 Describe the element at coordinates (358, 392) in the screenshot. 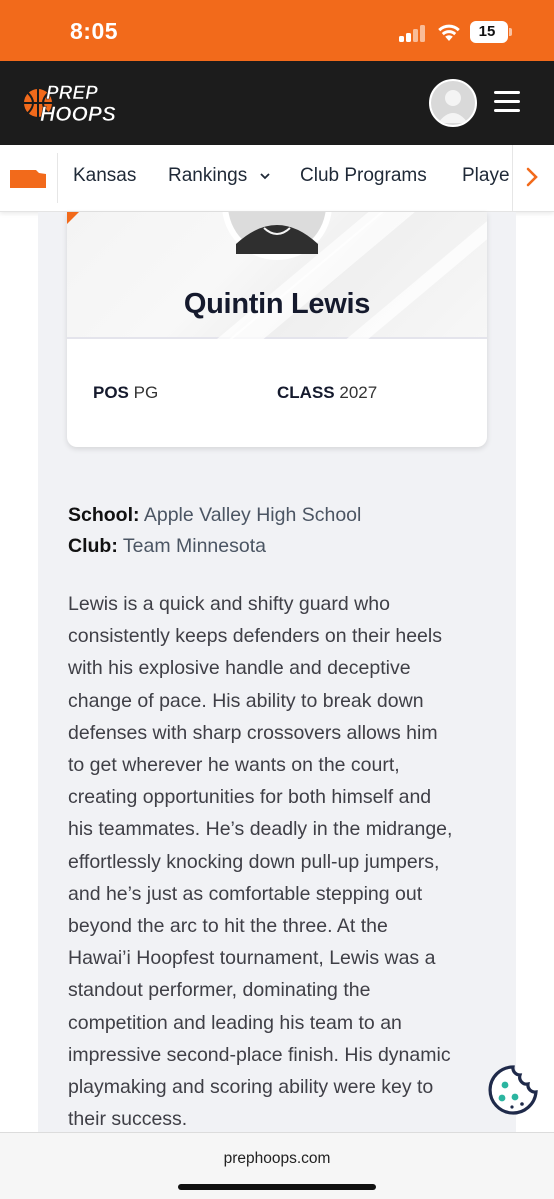

I see `class-value: 2027` at that location.